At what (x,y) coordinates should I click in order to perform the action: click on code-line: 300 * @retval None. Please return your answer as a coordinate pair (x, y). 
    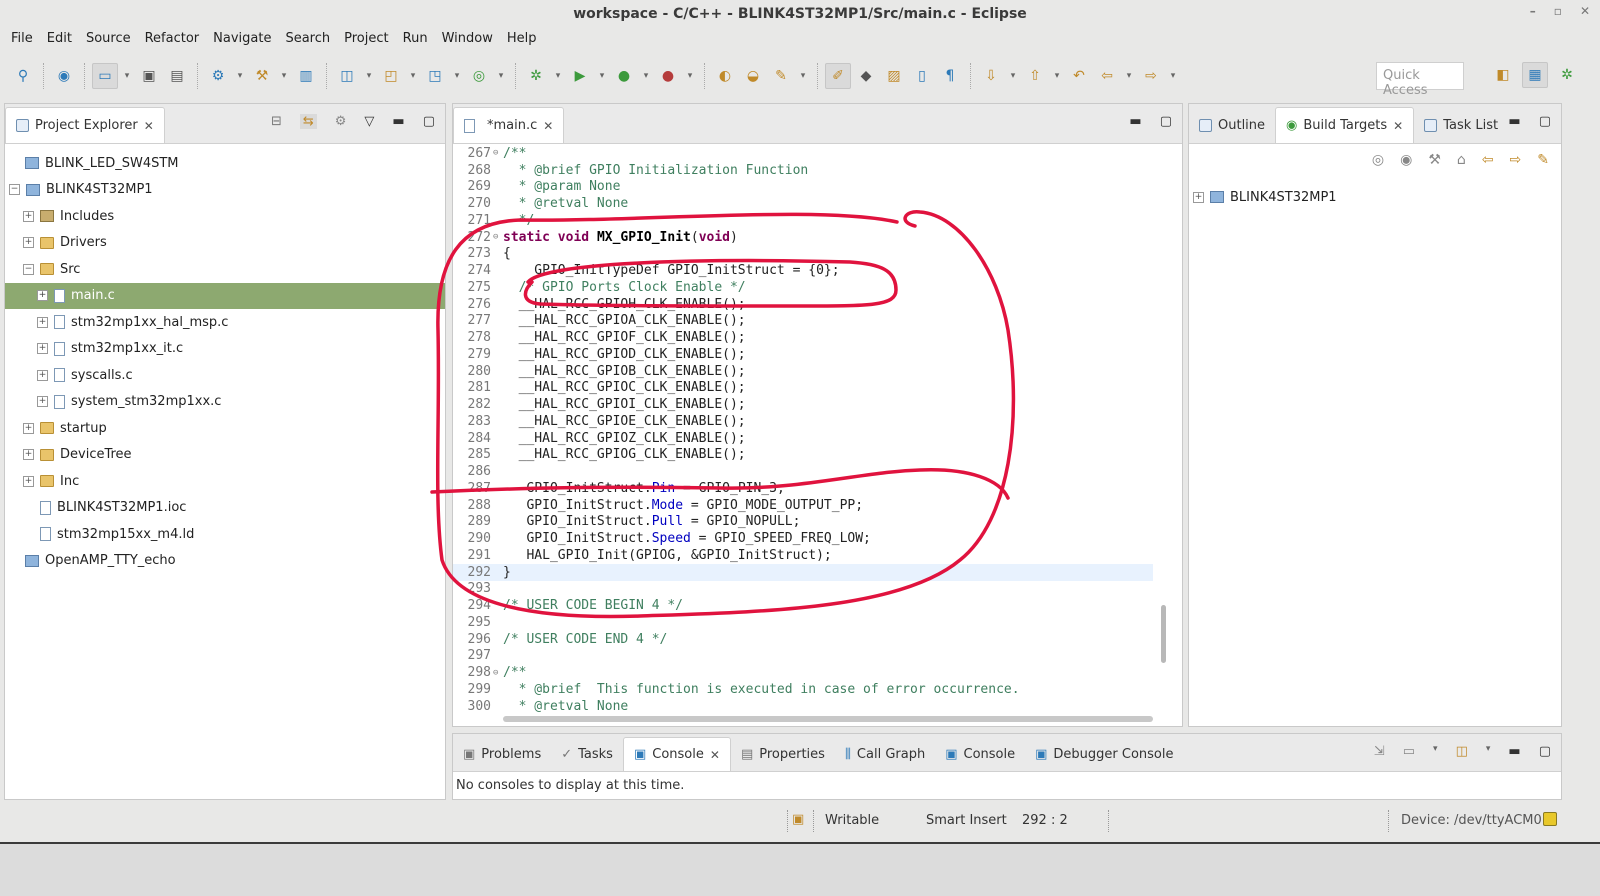
    Looking at the image, I should click on (803, 706).